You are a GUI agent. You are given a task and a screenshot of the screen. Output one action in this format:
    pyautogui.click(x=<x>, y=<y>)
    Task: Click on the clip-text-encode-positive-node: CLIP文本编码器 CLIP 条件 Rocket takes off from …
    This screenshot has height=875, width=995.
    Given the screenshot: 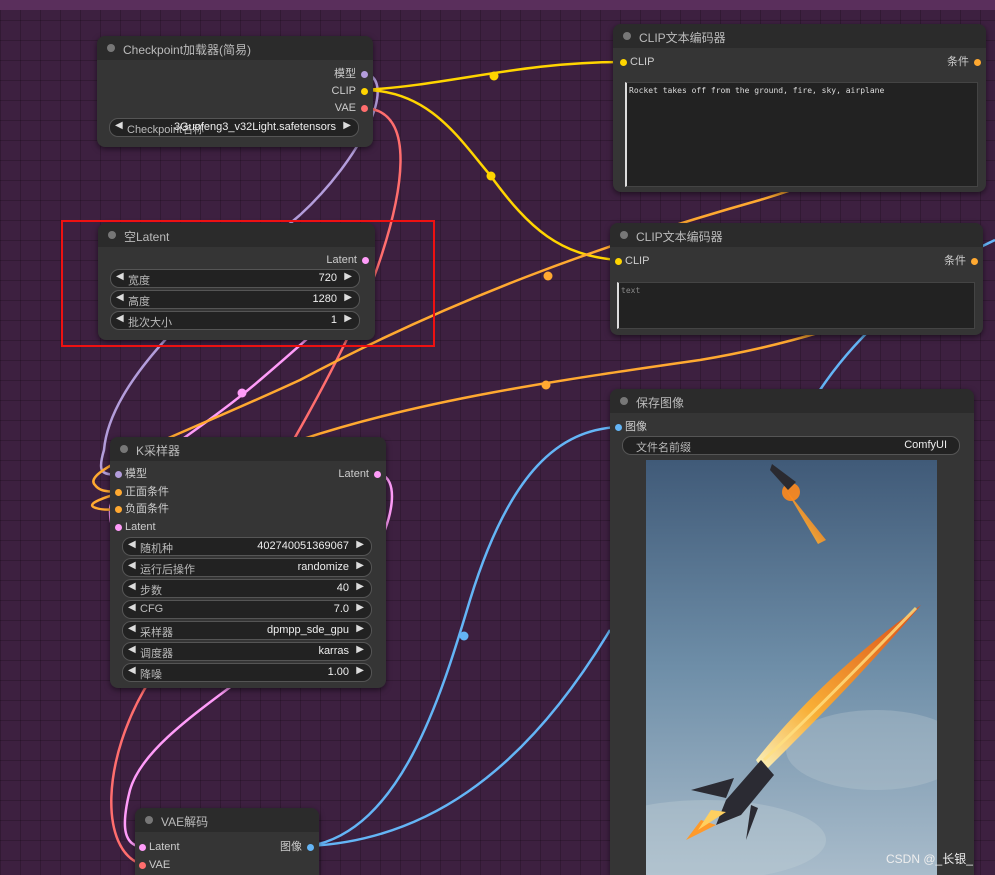 What is the action you would take?
    pyautogui.click(x=799, y=108)
    